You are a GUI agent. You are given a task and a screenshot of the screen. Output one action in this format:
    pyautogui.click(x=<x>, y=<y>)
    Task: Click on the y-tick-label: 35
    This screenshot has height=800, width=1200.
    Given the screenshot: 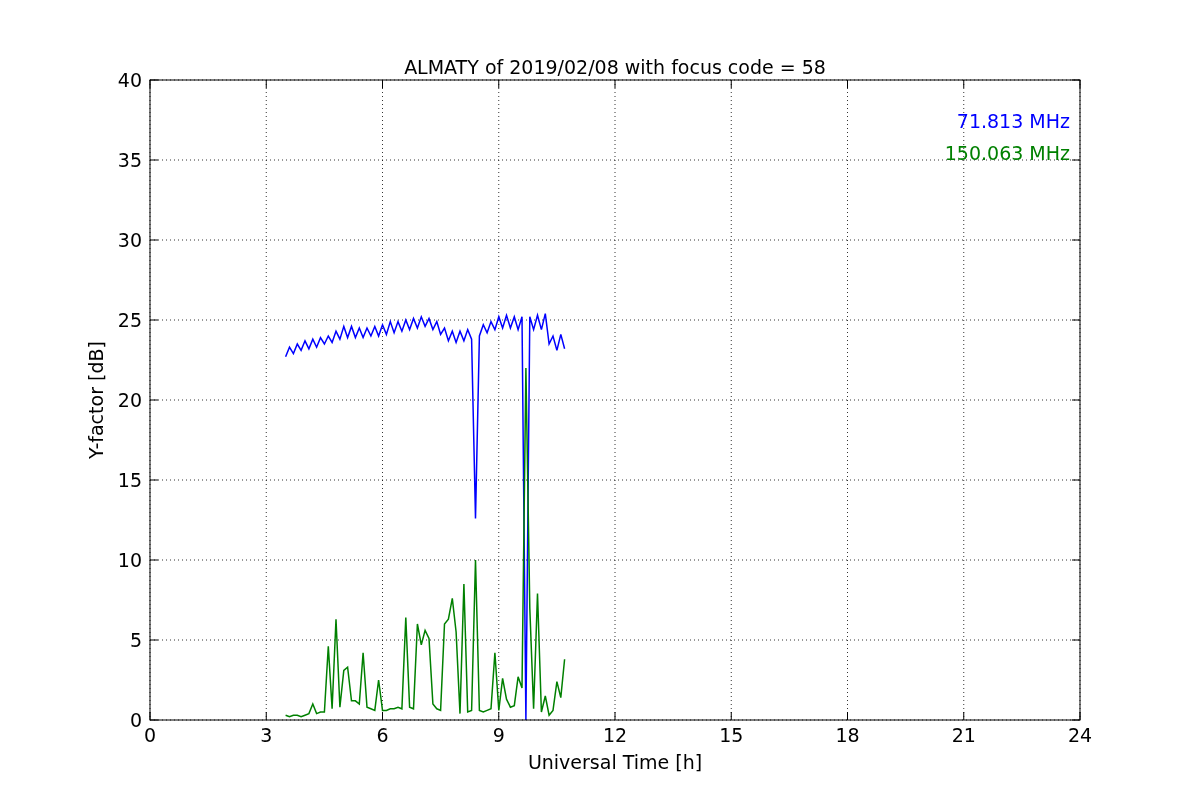 What is the action you would take?
    pyautogui.click(x=129, y=160)
    